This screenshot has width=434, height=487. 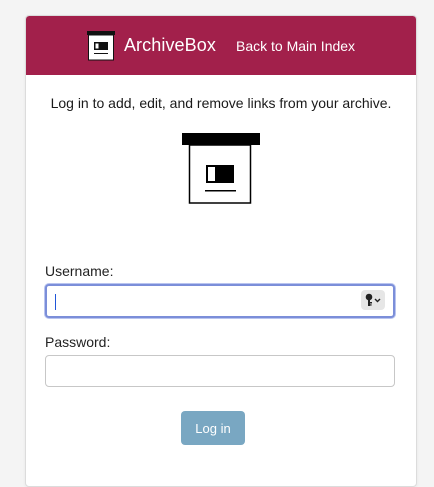 I want to click on text-caret, so click(x=55, y=302).